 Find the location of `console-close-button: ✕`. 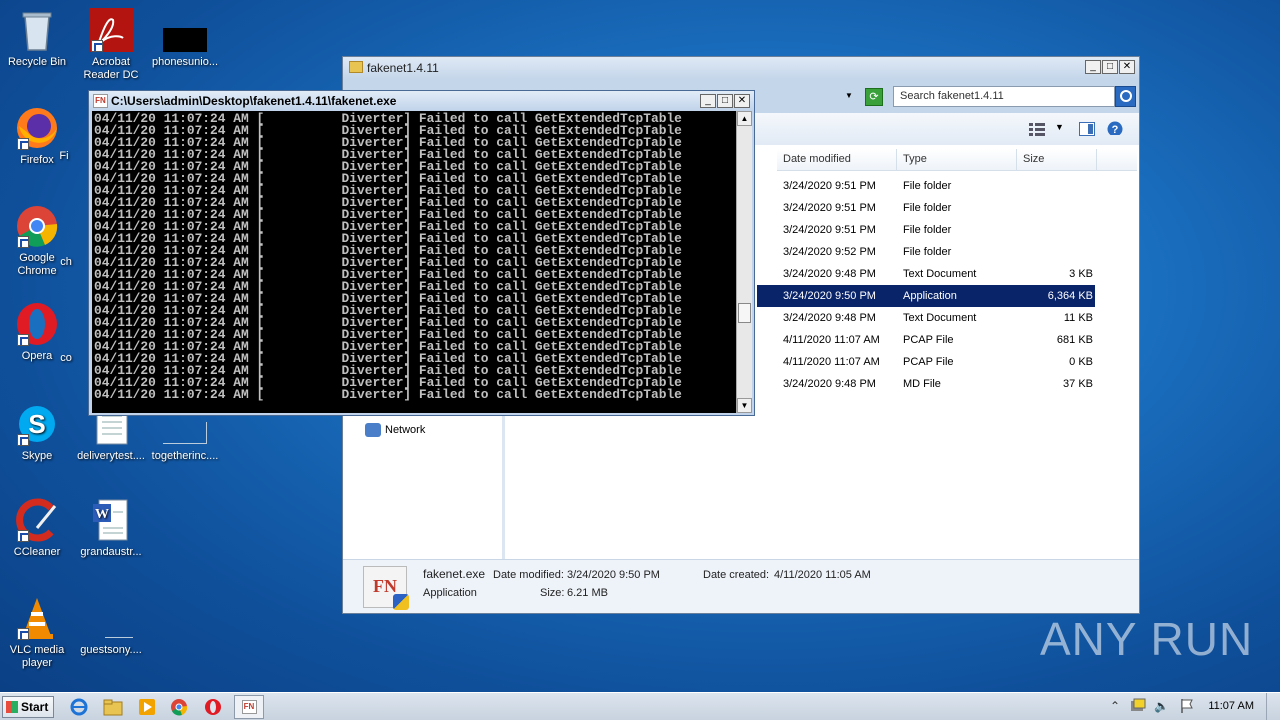

console-close-button: ✕ is located at coordinates (742, 101).